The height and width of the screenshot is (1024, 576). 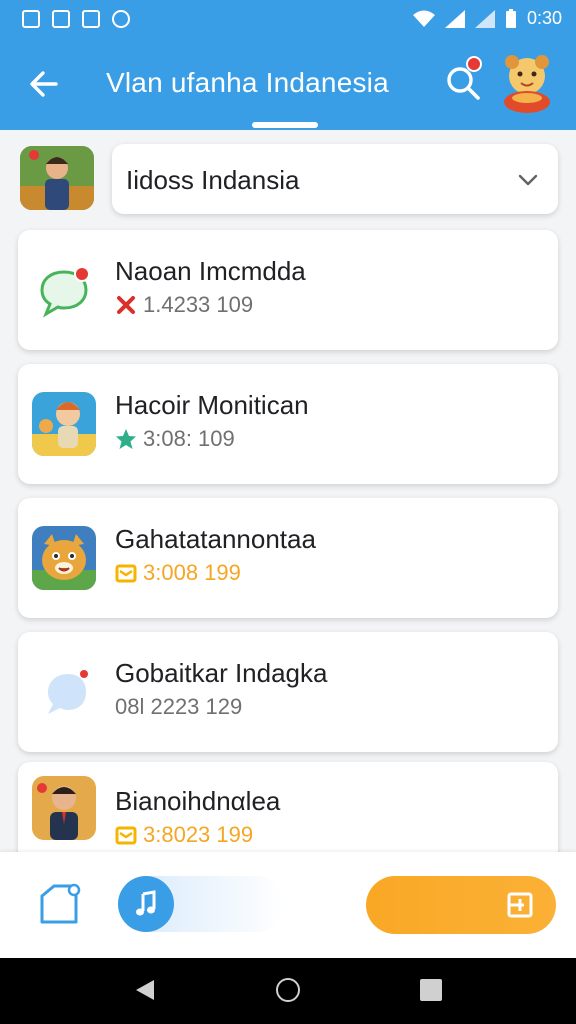 I want to click on system-nav-bar, so click(x=288, y=991).